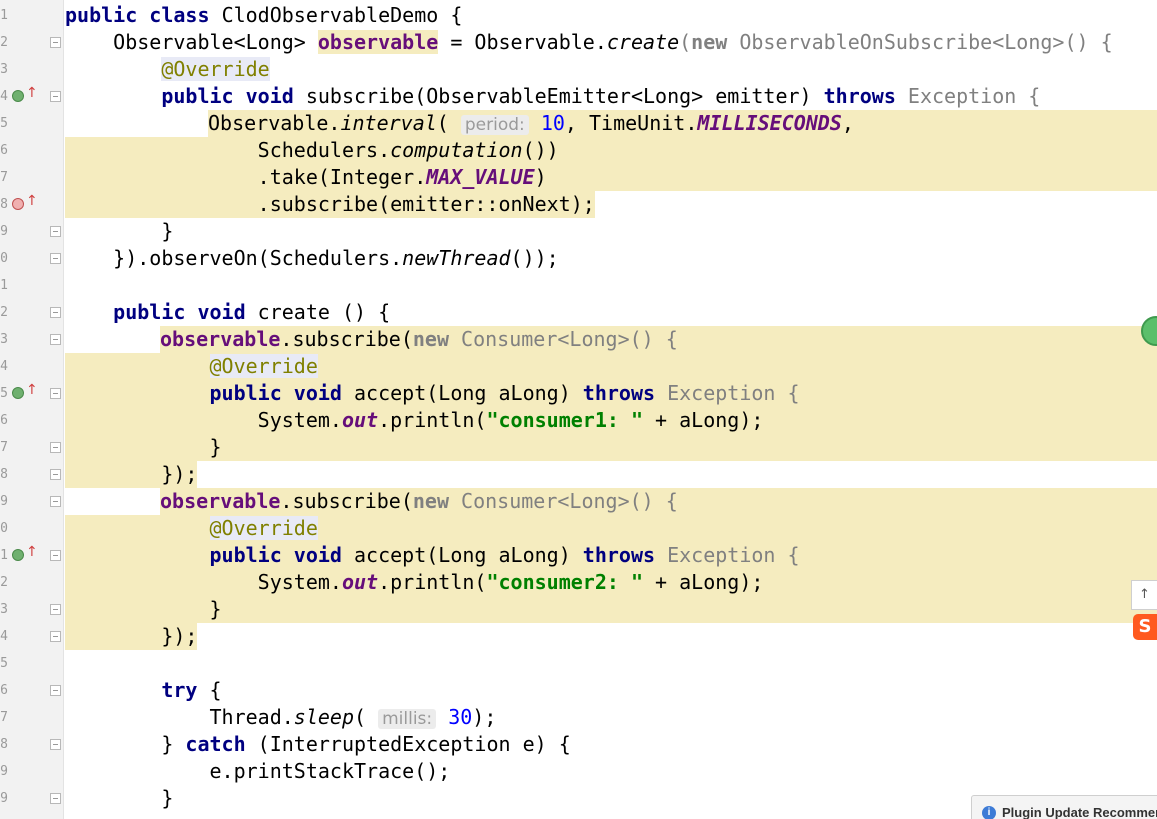 The image size is (1157, 819). I want to click on keyword: try, so click(179, 690).